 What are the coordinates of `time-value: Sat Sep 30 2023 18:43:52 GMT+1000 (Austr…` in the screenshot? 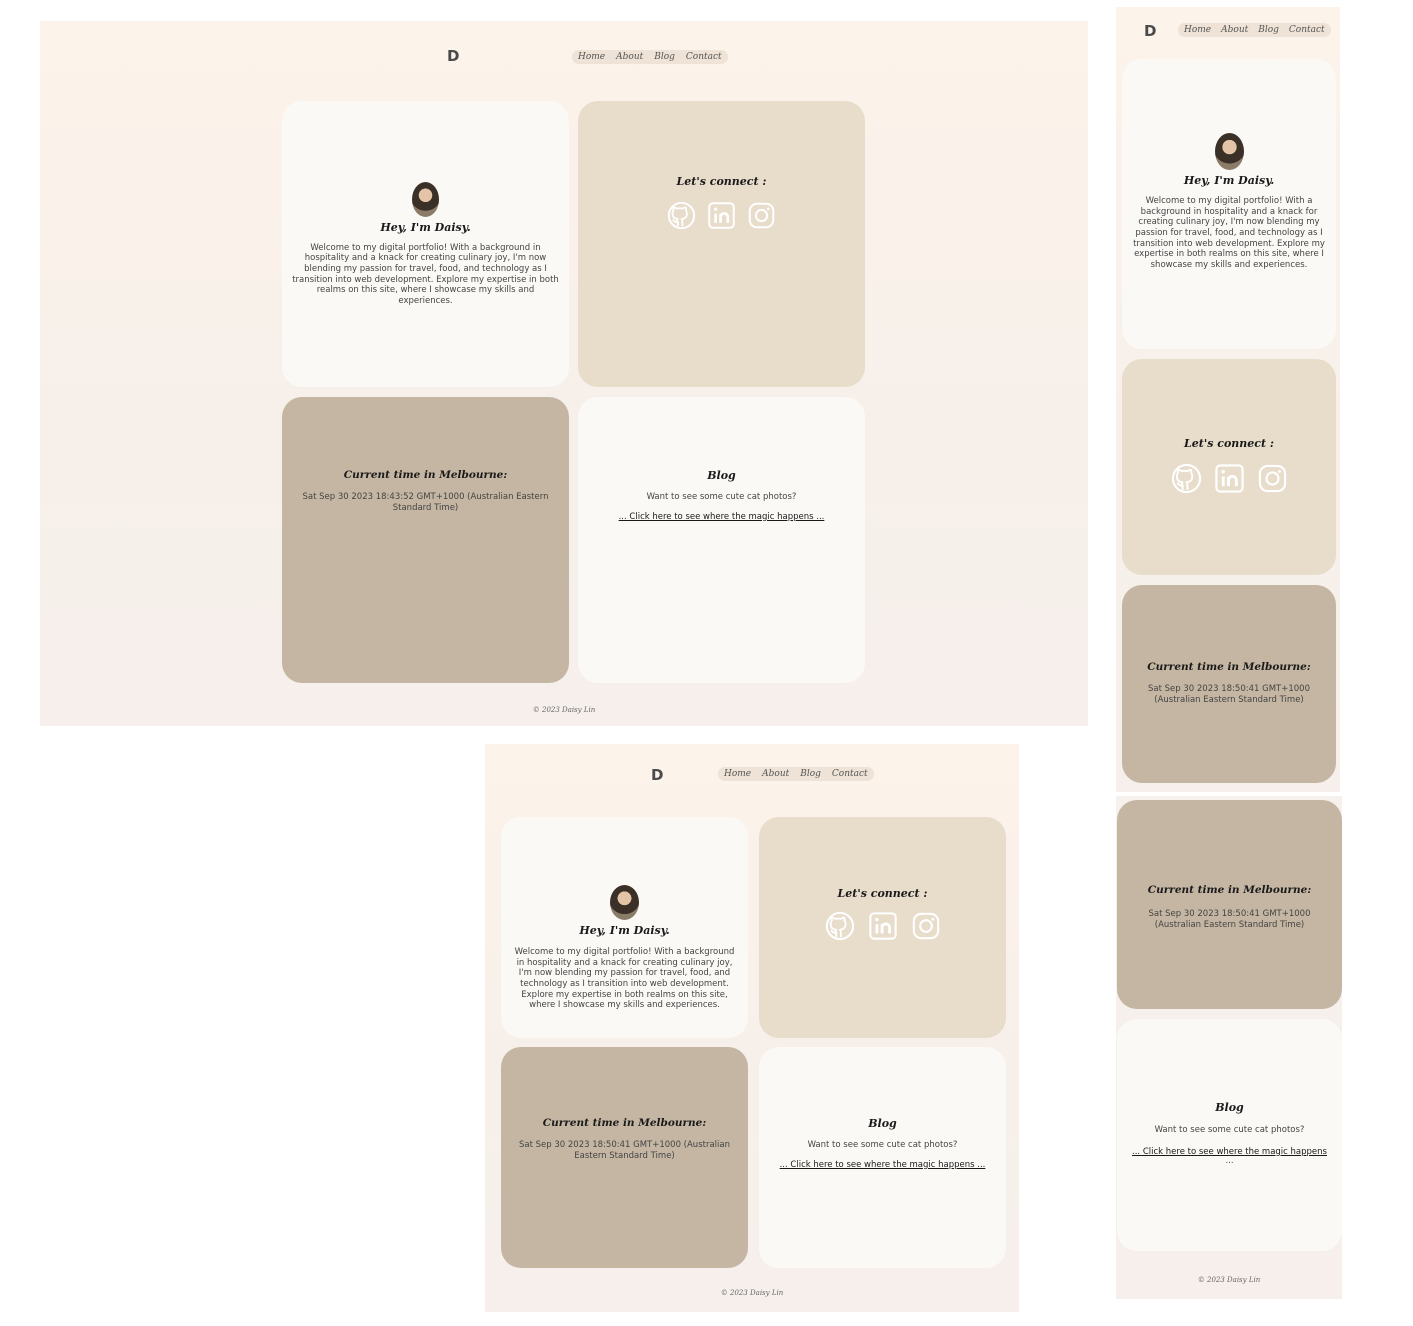 It's located at (425, 502).